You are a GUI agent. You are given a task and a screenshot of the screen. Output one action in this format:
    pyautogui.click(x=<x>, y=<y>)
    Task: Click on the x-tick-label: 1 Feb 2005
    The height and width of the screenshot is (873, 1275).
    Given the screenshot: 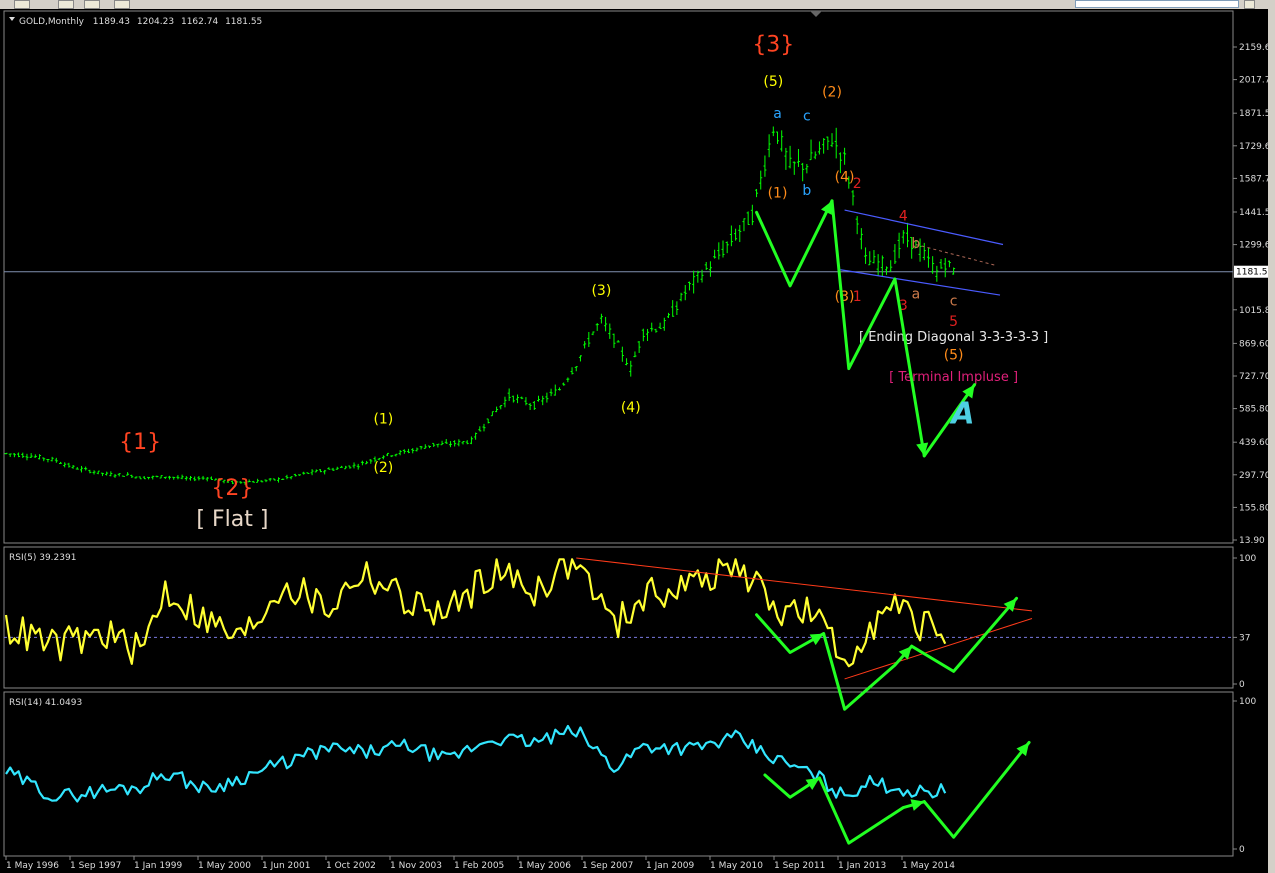 What is the action you would take?
    pyautogui.click(x=479, y=866)
    